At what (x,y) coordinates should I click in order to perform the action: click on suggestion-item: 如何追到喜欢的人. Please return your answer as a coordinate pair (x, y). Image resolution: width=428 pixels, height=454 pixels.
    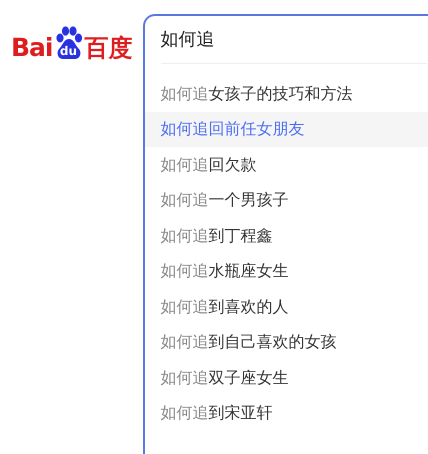
    Looking at the image, I should click on (286, 306).